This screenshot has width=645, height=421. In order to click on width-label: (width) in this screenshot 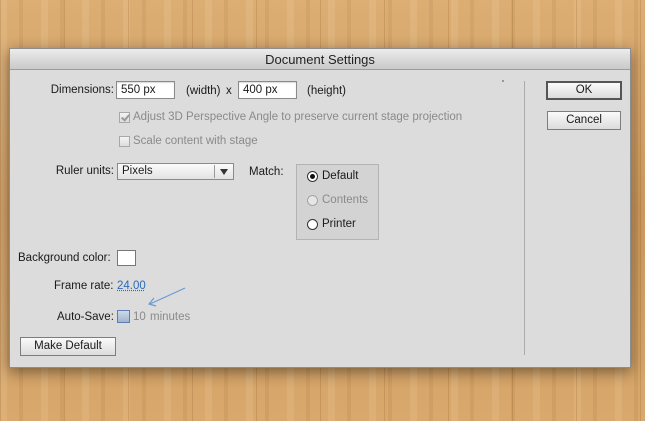, I will do `click(203, 91)`.